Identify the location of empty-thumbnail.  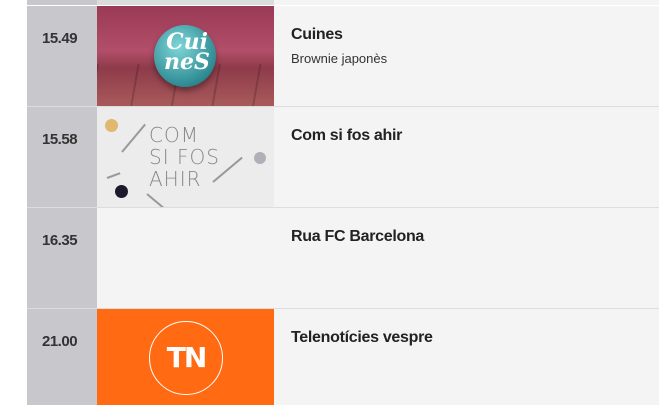
(185, 258).